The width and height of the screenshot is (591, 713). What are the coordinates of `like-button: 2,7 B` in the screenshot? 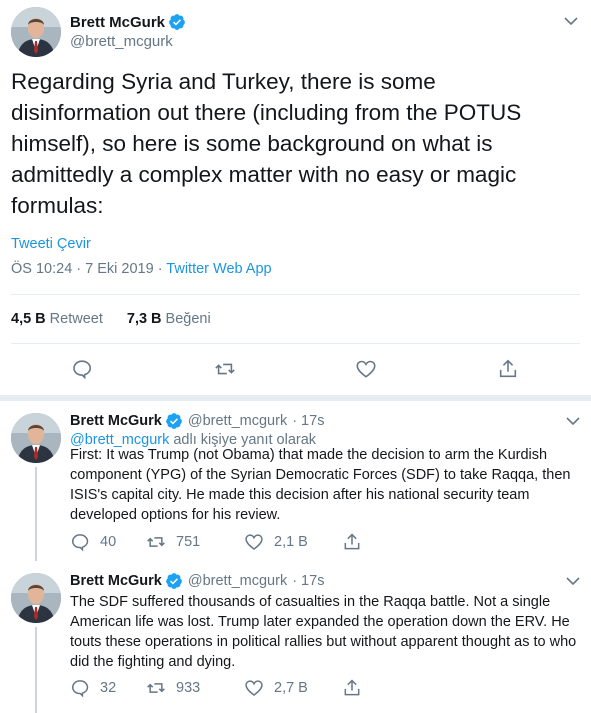 It's located at (293, 688).